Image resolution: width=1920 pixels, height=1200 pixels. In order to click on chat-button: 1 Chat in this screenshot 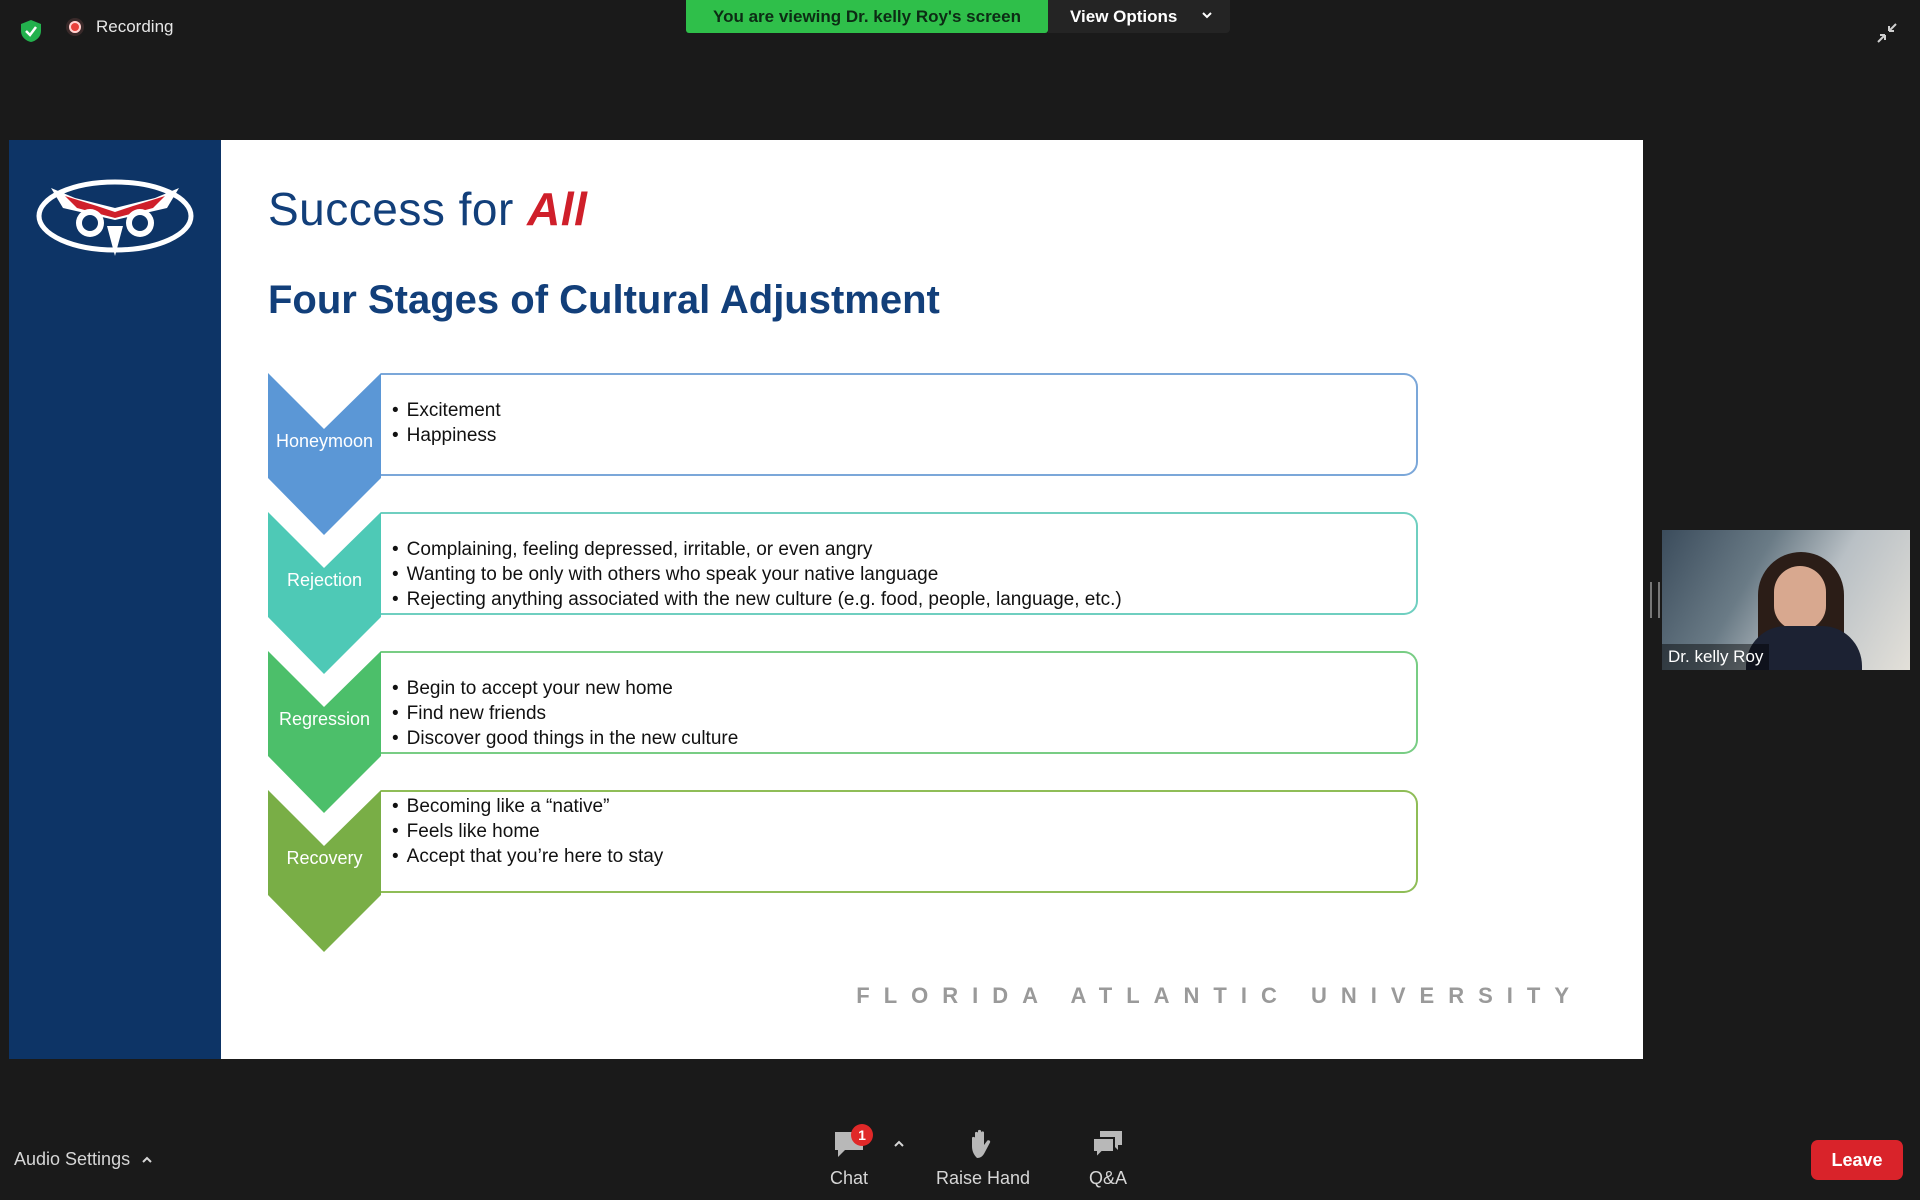, I will do `click(849, 1156)`.